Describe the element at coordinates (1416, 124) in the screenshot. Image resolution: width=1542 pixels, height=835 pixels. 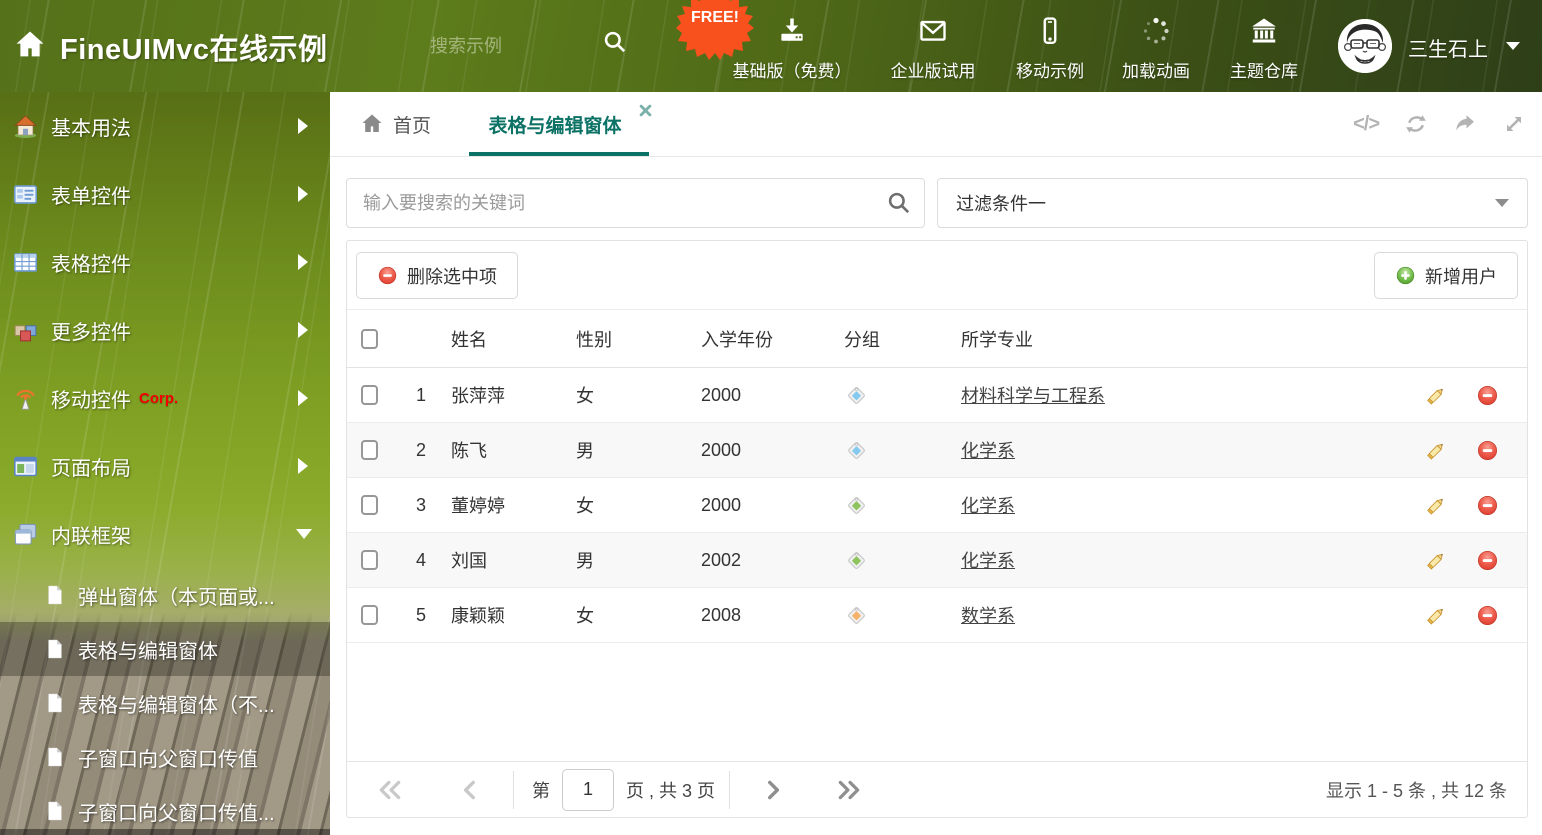
I see `refresh-icon` at that location.